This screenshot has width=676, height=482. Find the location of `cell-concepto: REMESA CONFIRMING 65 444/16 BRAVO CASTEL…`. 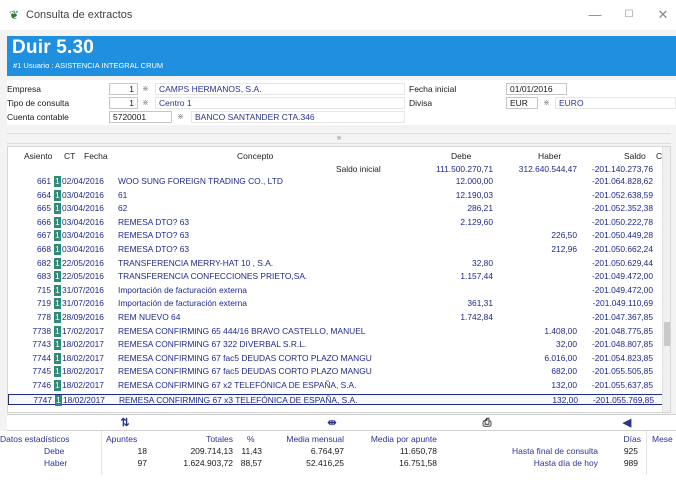

cell-concepto: REMESA CONFIRMING 65 444/16 BRAVO CASTEL… is located at coordinates (242, 330).